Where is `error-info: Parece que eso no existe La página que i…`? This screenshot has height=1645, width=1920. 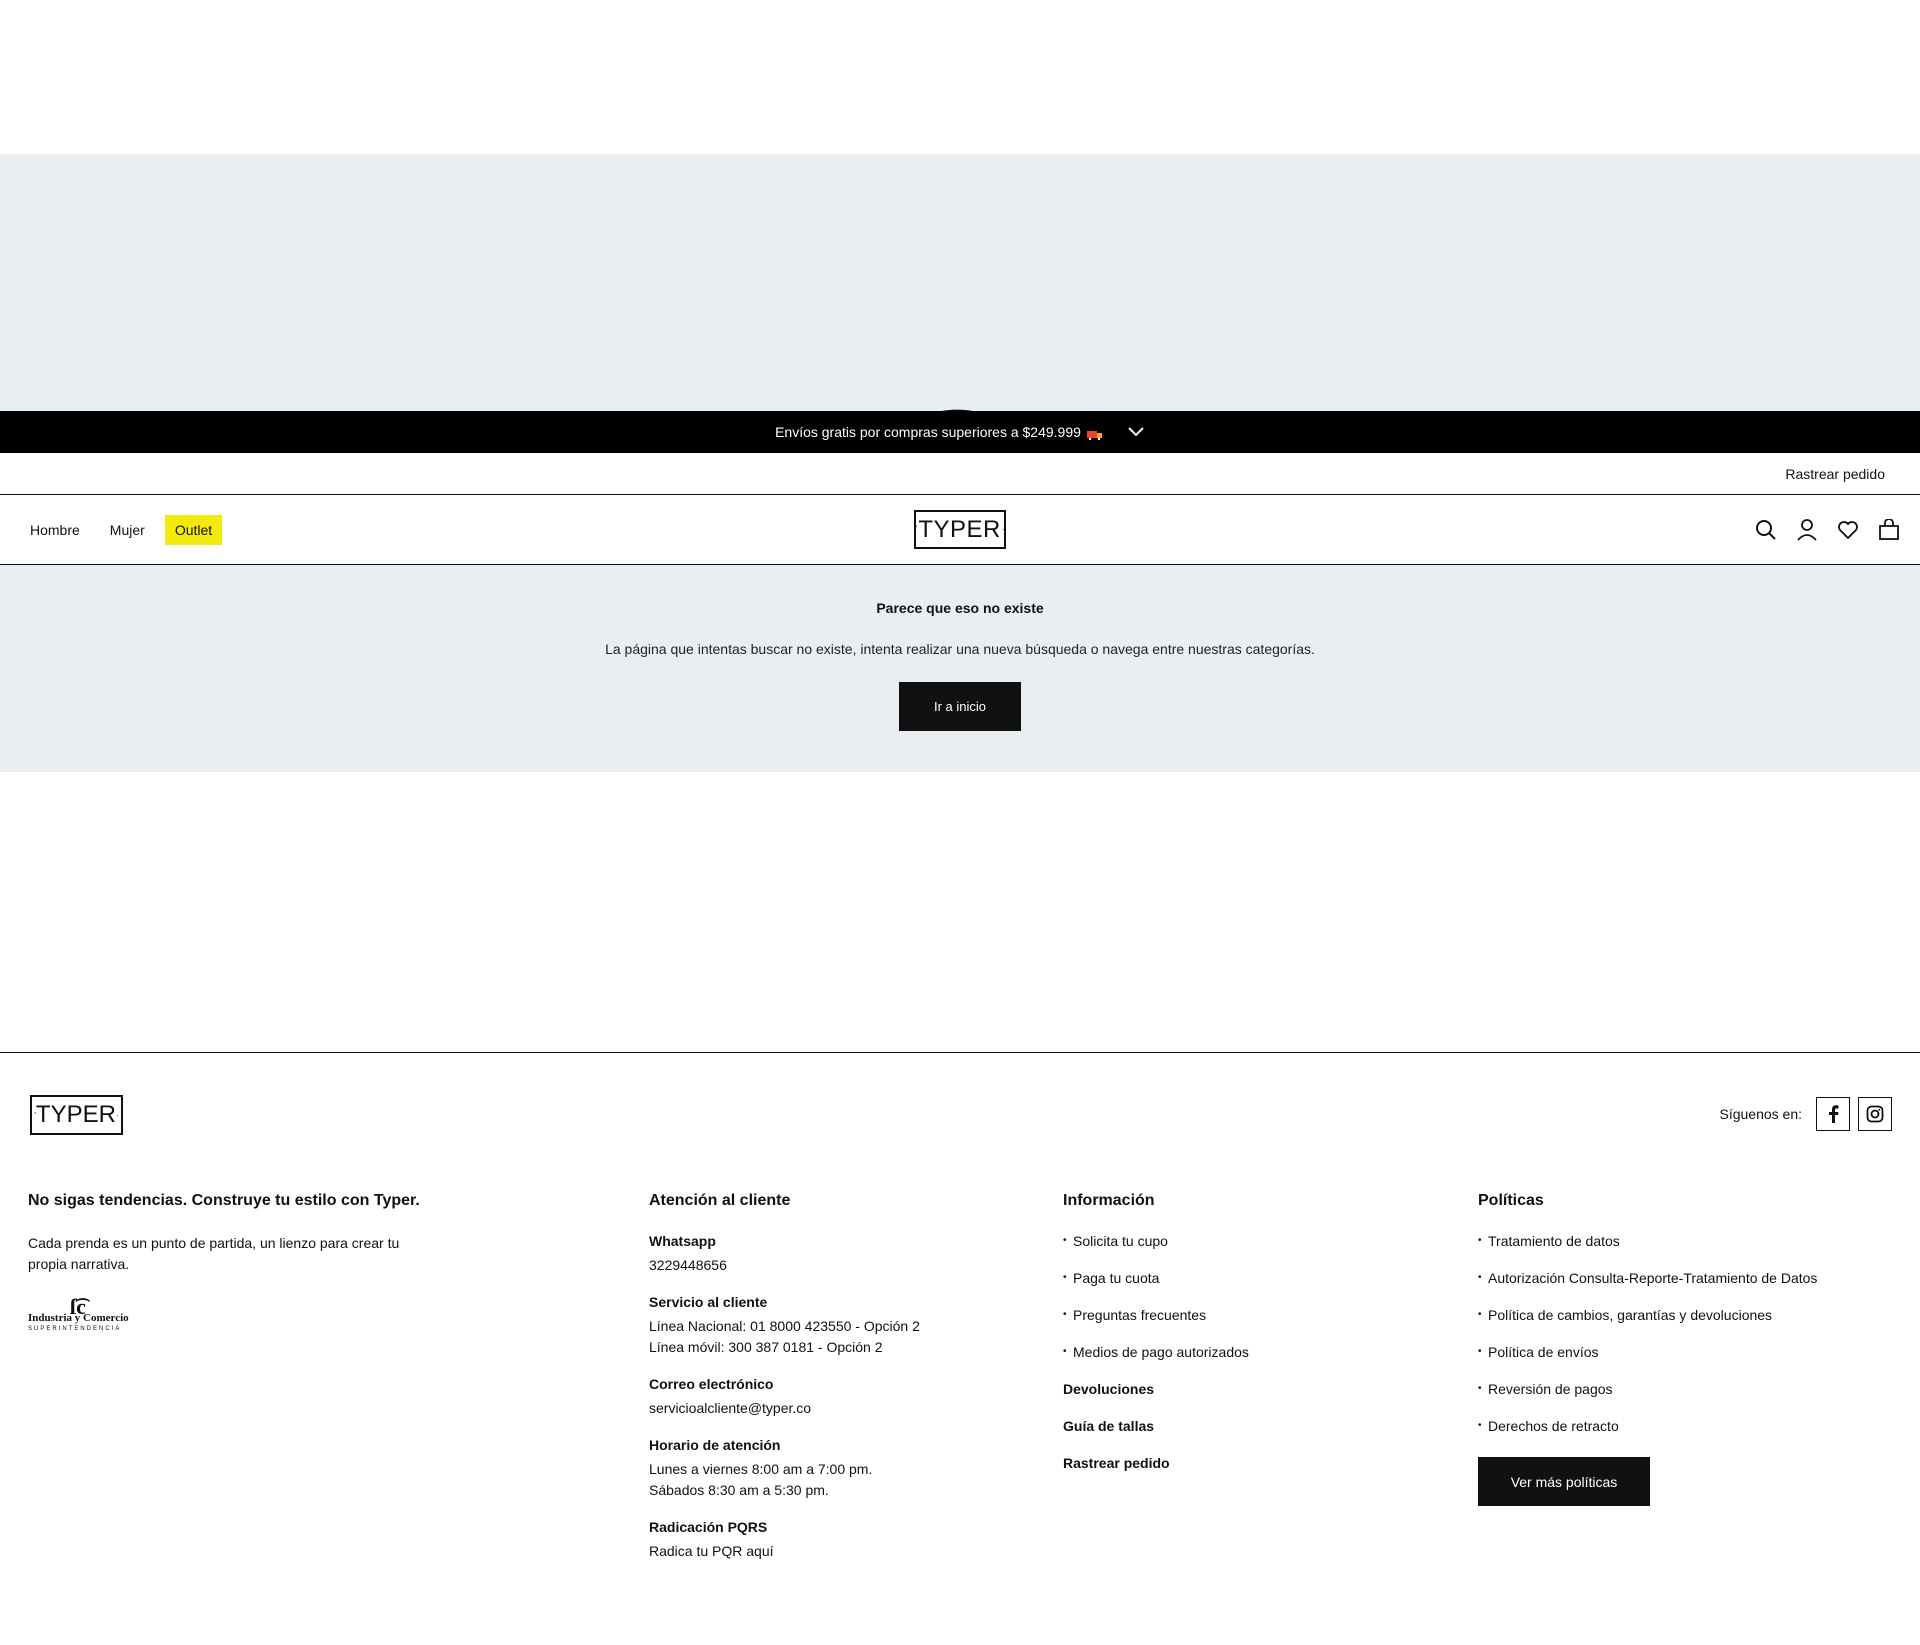
error-info: Parece que eso no existe La página que i… is located at coordinates (960, 668).